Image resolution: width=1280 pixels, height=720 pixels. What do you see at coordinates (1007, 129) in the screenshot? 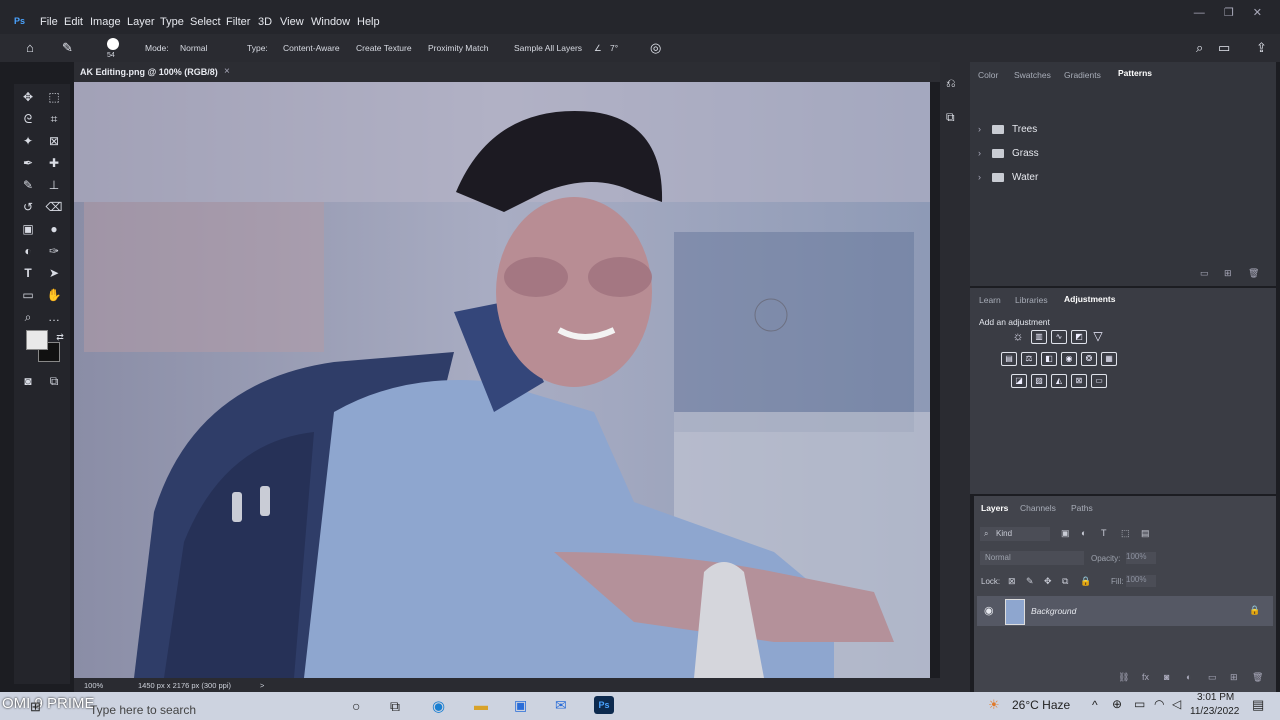
I see `pattern-folder-trees: › Trees` at bounding box center [1007, 129].